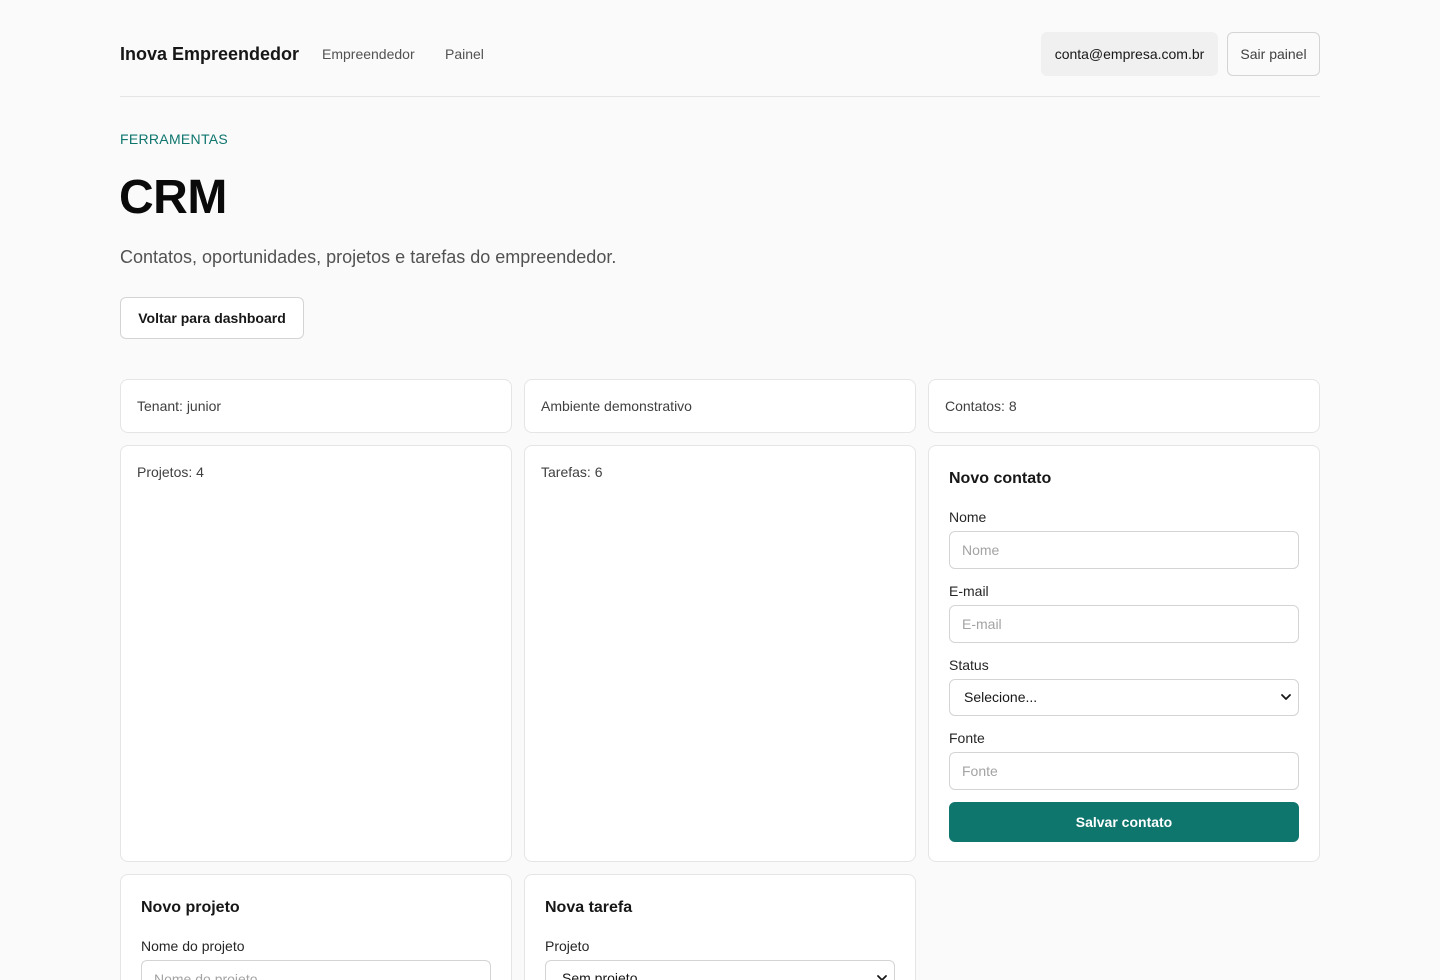  I want to click on task-project-select: Sem projeto, so click(720, 970).